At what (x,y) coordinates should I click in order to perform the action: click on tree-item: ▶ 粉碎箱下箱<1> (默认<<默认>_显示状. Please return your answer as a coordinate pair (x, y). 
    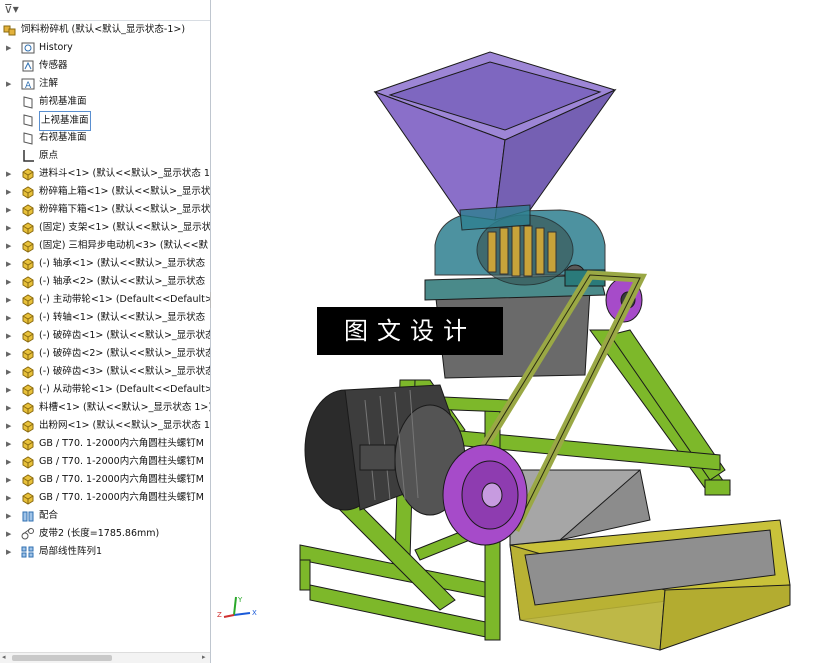
    Looking at the image, I should click on (105, 210).